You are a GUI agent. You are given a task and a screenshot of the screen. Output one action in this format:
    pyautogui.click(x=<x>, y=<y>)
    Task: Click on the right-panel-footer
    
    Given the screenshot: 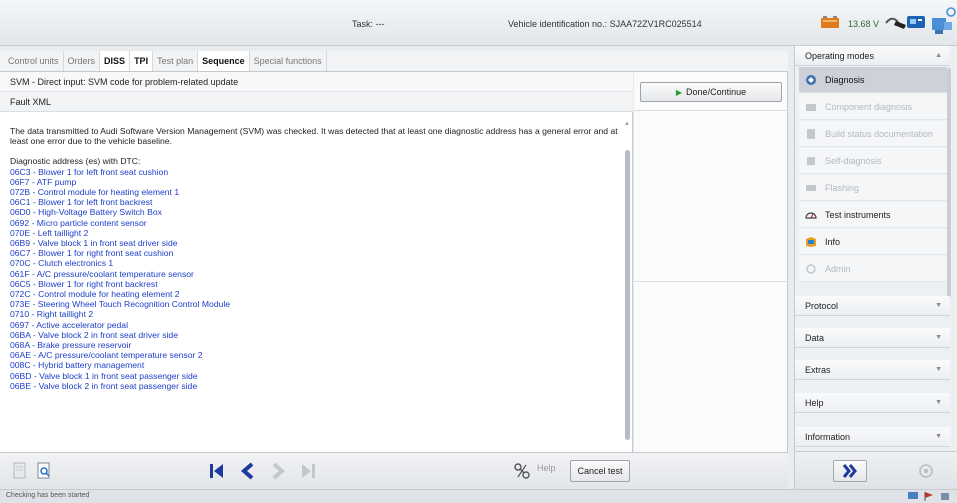 What is the action you would take?
    pyautogui.click(x=876, y=470)
    